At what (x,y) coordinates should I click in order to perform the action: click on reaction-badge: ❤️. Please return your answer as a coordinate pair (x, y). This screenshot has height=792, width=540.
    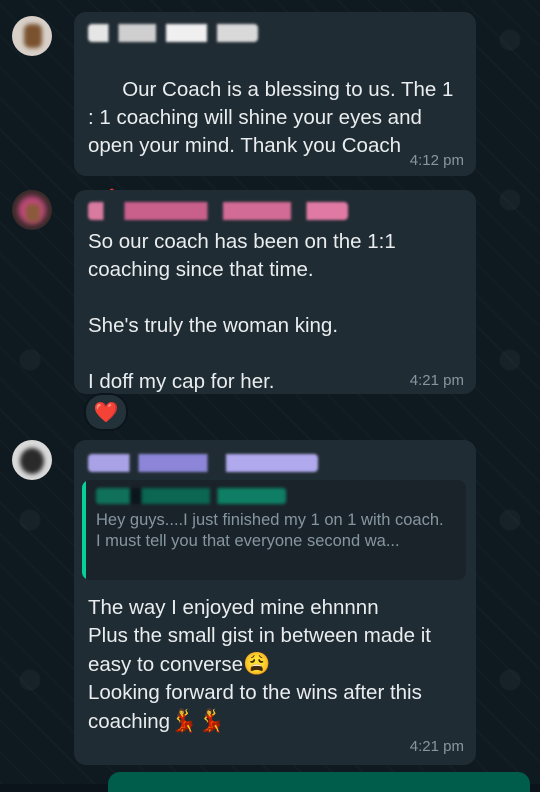
    Looking at the image, I should click on (106, 412).